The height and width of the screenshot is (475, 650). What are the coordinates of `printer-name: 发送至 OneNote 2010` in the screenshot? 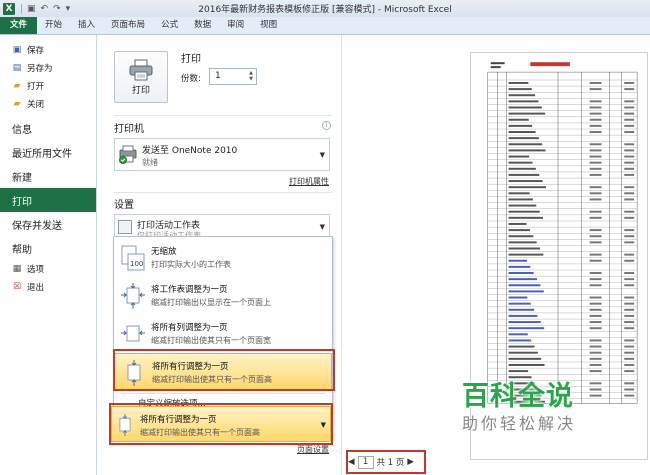 It's located at (190, 151).